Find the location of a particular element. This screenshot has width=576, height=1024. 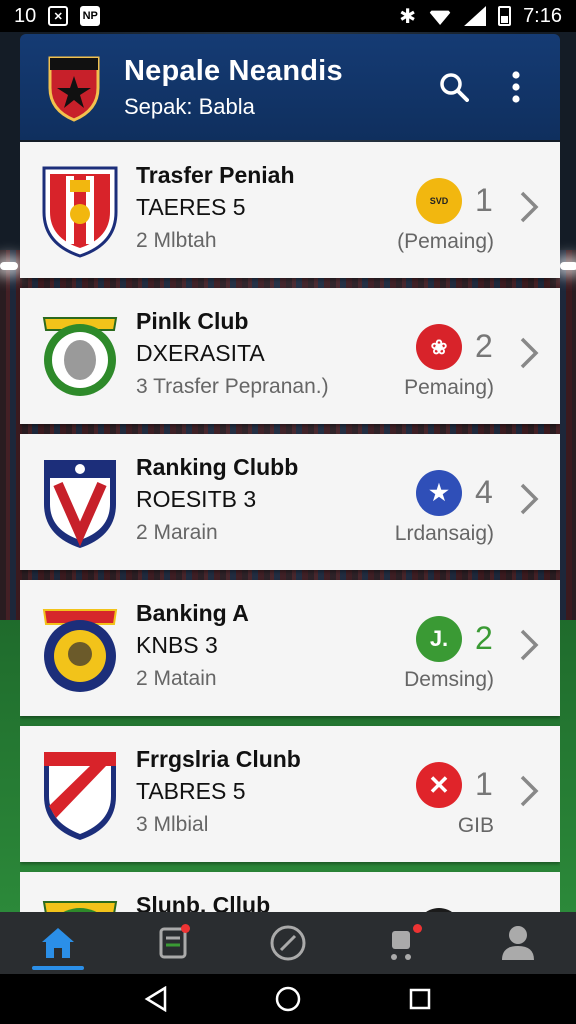

match-ball-icon is located at coordinates (288, 943).